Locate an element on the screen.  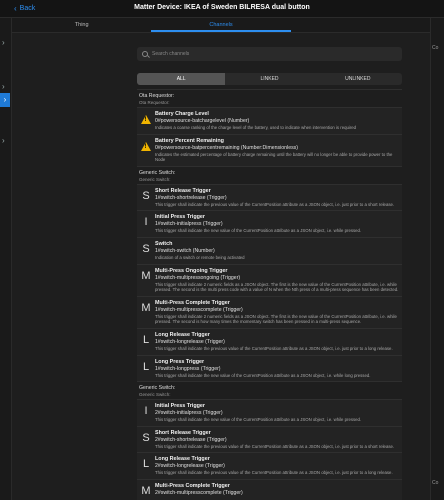
filter-unlinked: UNLINKED is located at coordinates (358, 79).